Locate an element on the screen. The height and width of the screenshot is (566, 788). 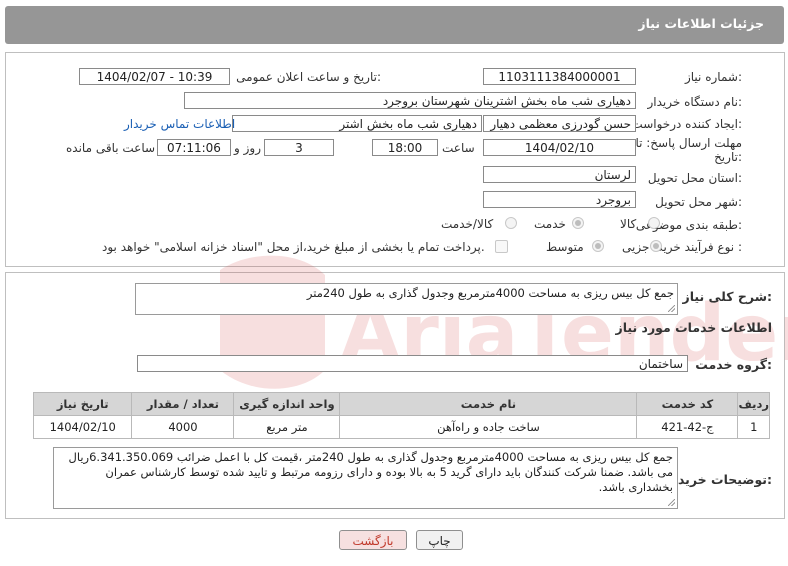
buyer-notes-label: توضیحات خریدار: is located at coordinates (719, 479).